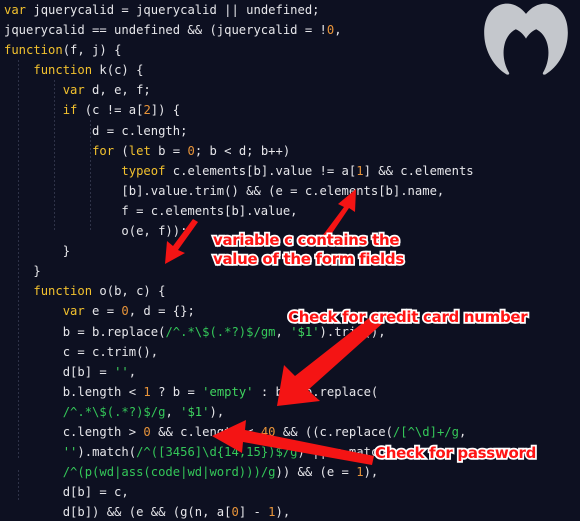 Image resolution: width=580 pixels, height=521 pixels. I want to click on annotation-form-fields-text2: value of the form fields, so click(308, 259).